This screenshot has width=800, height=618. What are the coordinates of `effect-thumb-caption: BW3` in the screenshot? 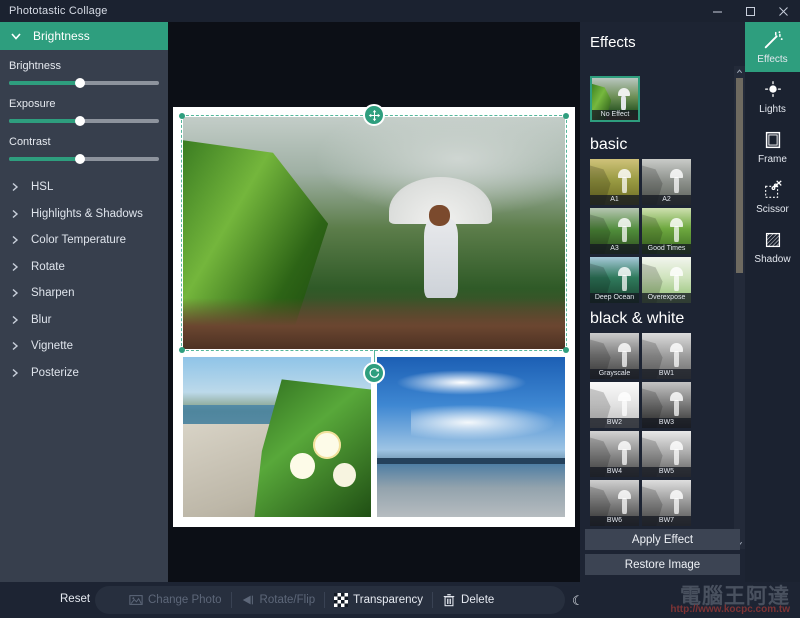 It's located at (666, 423).